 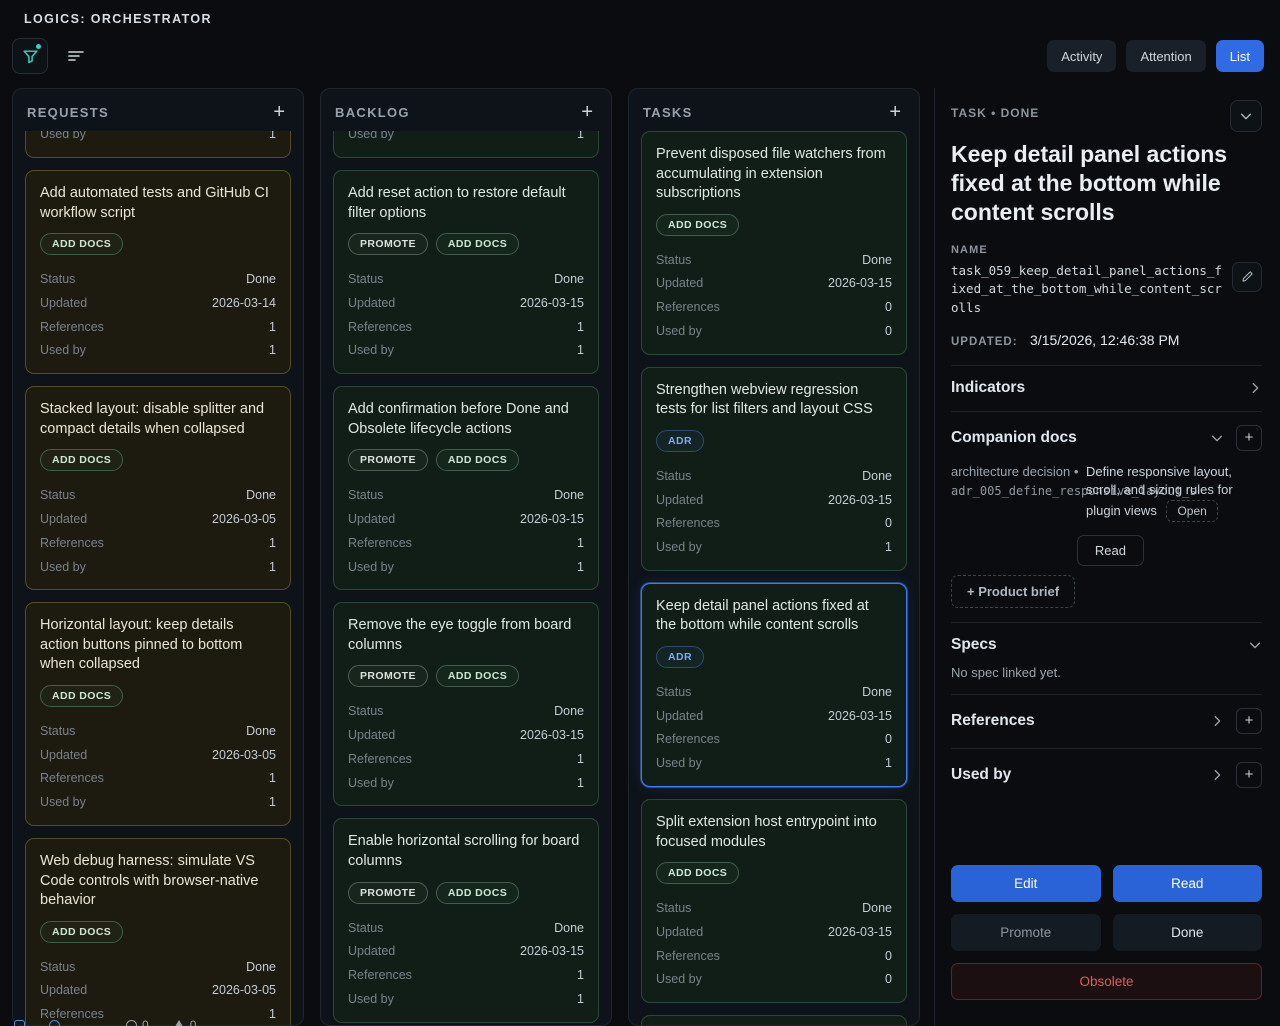 What do you see at coordinates (888, 330) in the screenshot?
I see `meta-value: 0` at bounding box center [888, 330].